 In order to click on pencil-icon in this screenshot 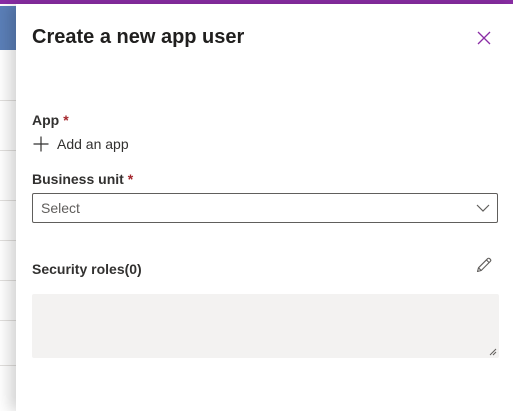, I will do `click(484, 265)`.